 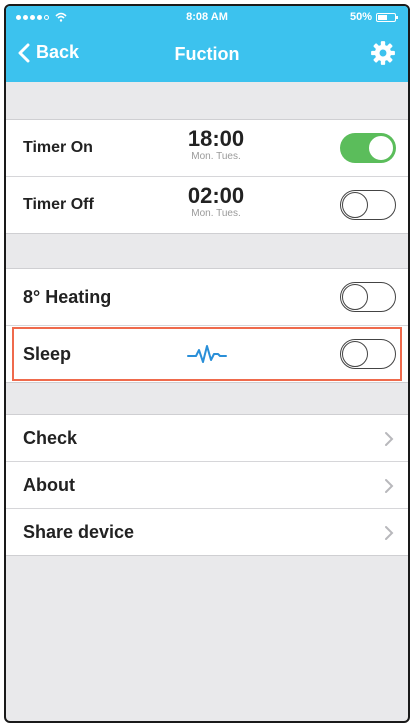 I want to click on menu-item-check: Check, so click(x=207, y=438).